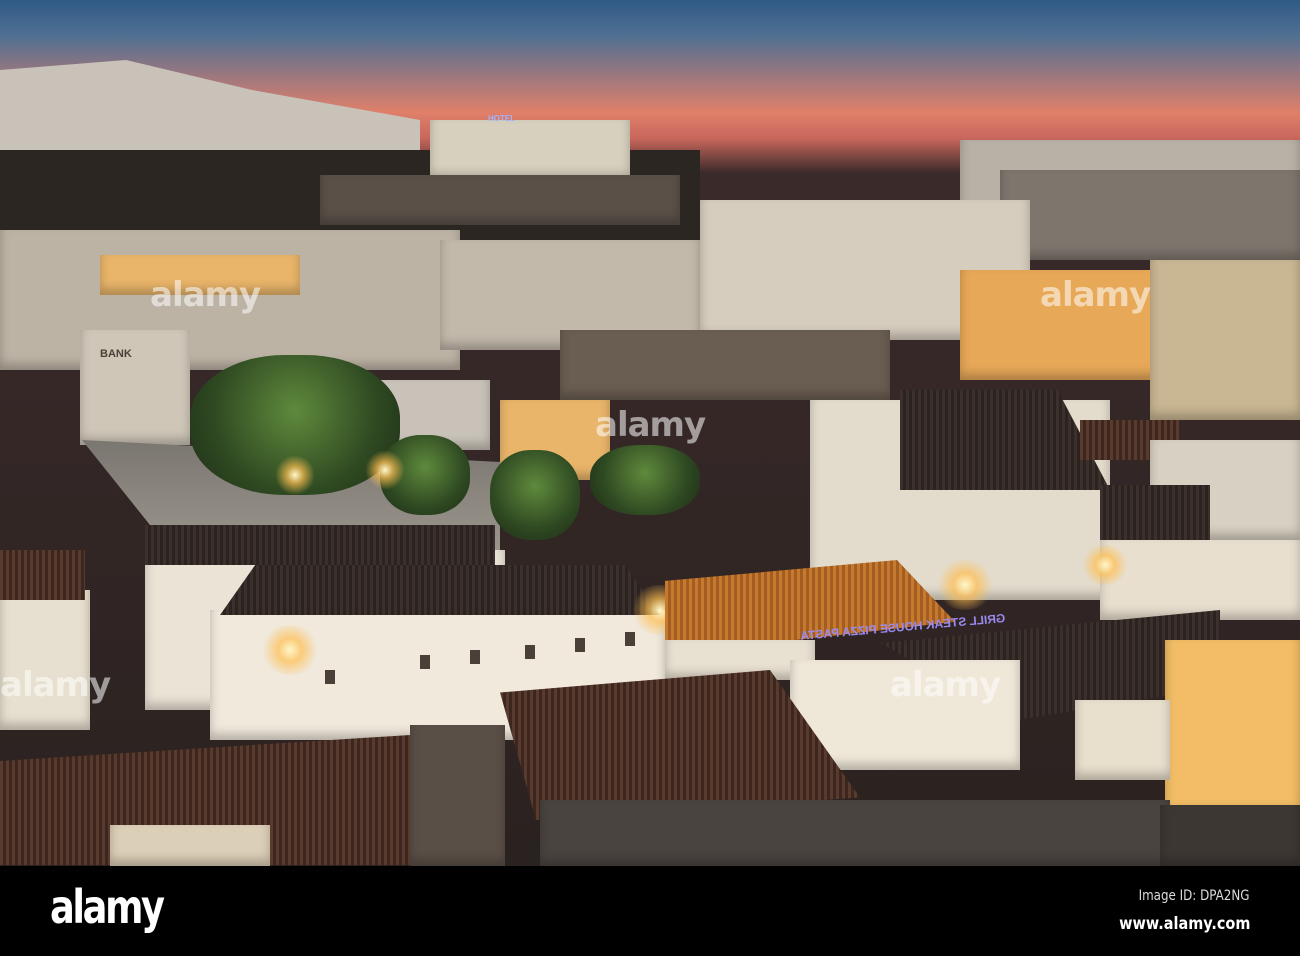 The width and height of the screenshot is (1300, 956). I want to click on hotel-building, so click(530, 150).